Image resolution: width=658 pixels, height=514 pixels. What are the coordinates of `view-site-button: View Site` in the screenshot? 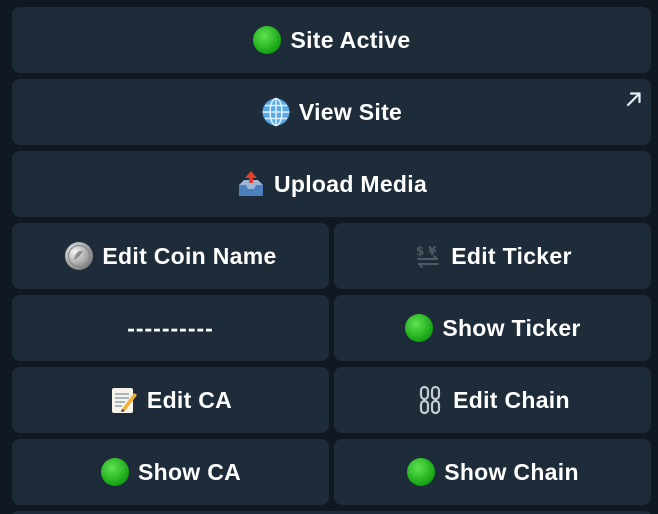 It's located at (331, 112).